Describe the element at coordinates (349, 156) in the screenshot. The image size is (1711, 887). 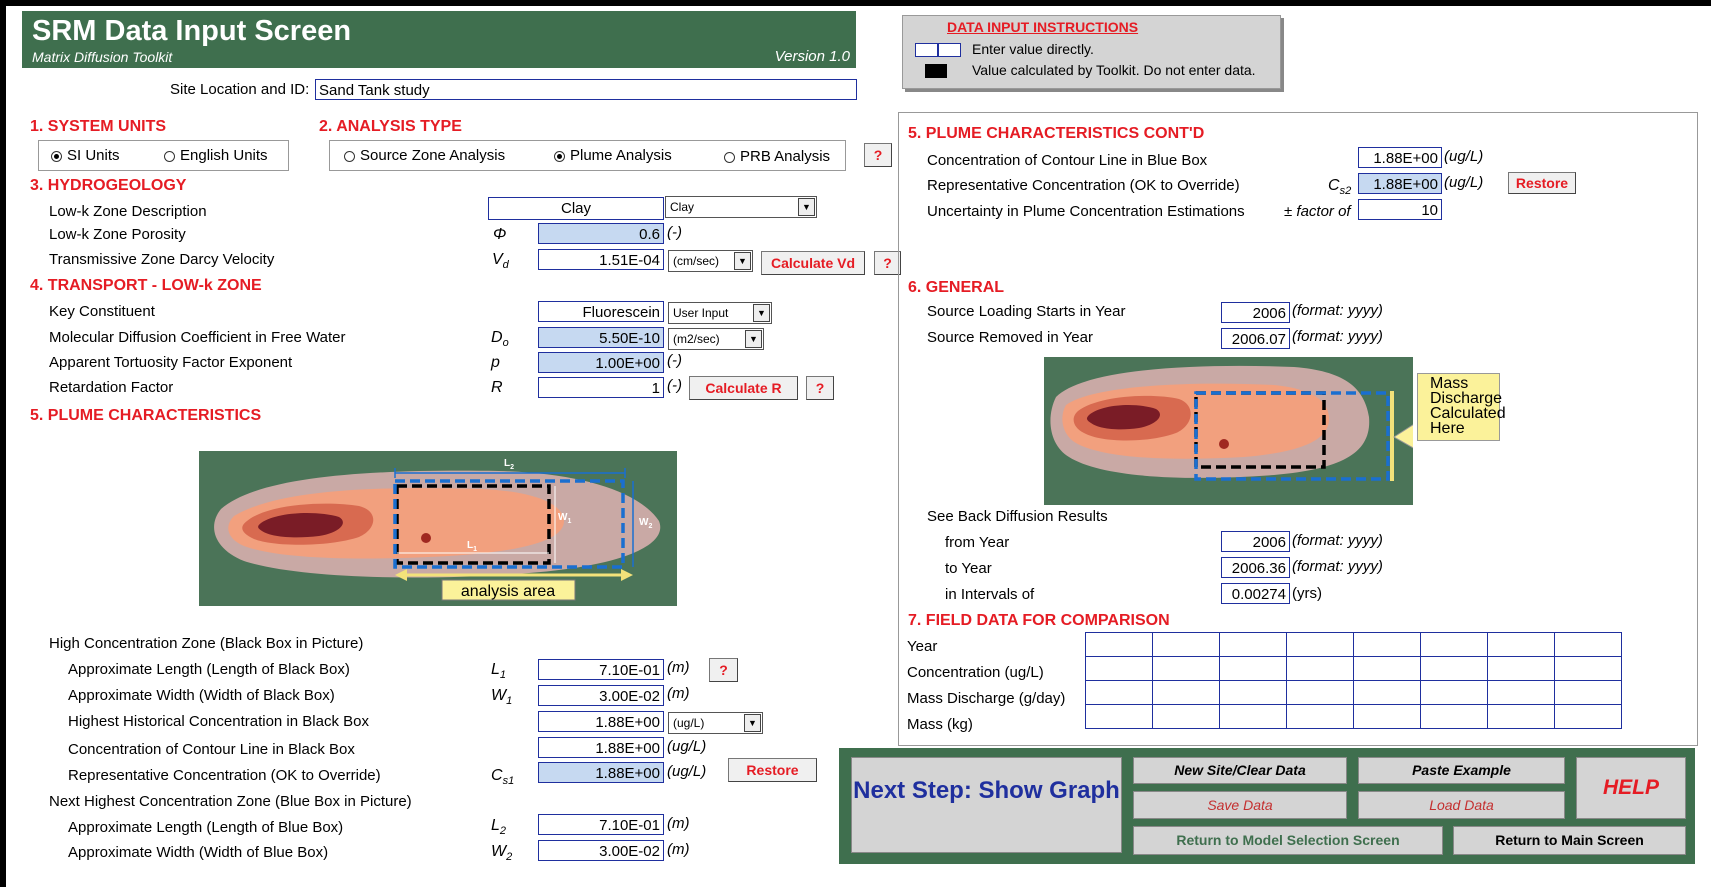
I see `radio-source-dot` at that location.